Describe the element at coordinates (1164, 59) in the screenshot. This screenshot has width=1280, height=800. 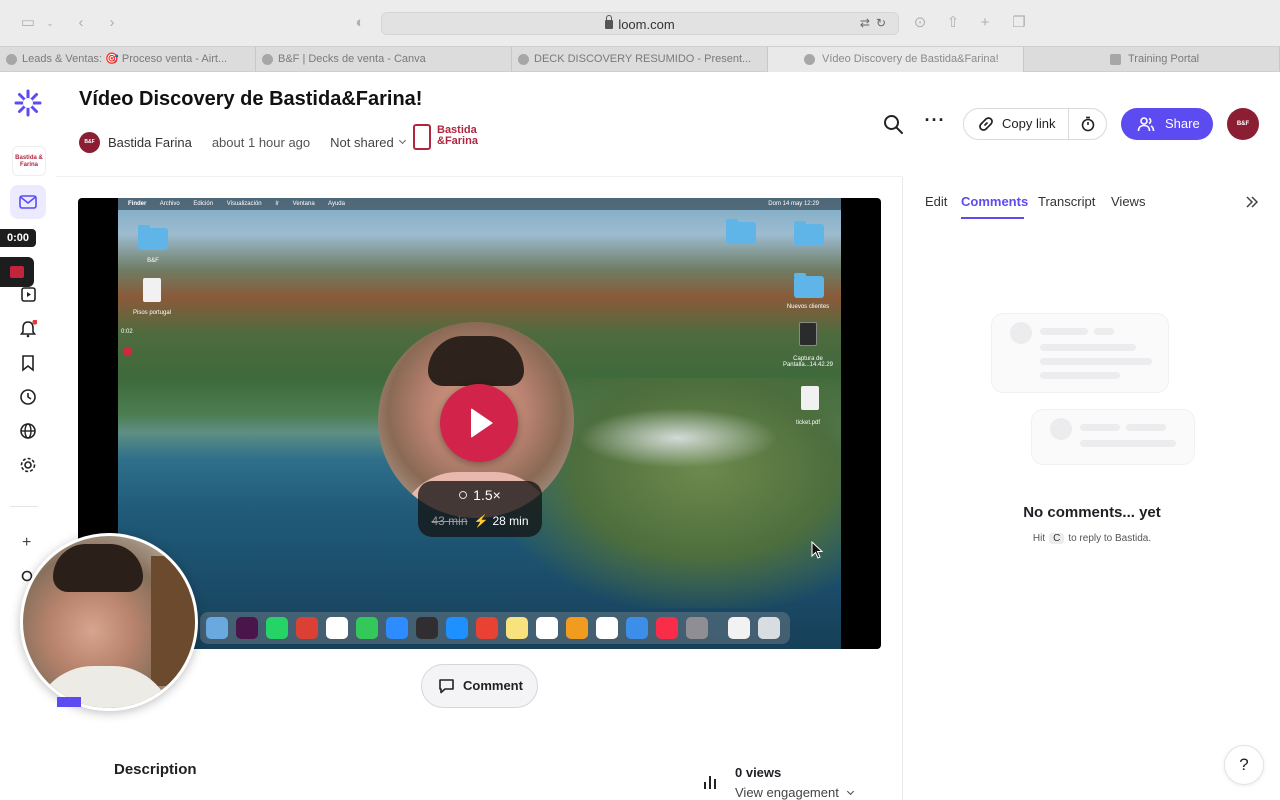
I see `tab-label: Training Portal` at that location.